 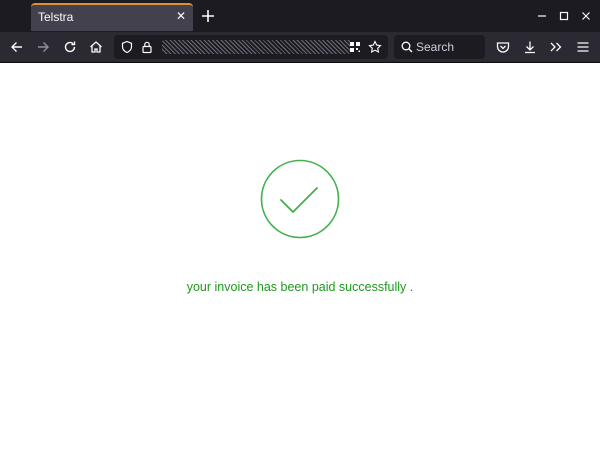 I want to click on reload-button, so click(x=70, y=47).